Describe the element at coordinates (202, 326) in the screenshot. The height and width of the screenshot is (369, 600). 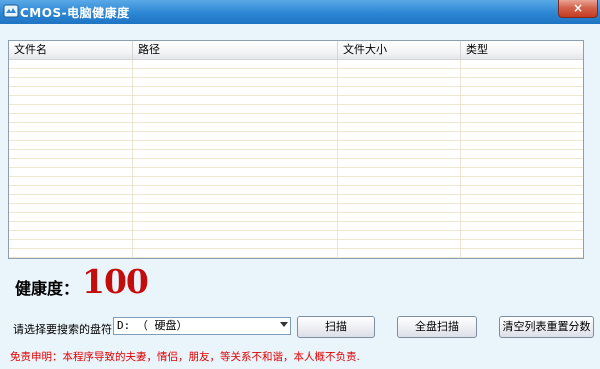
I see `drive-select: D: （ 硬盘）` at that location.